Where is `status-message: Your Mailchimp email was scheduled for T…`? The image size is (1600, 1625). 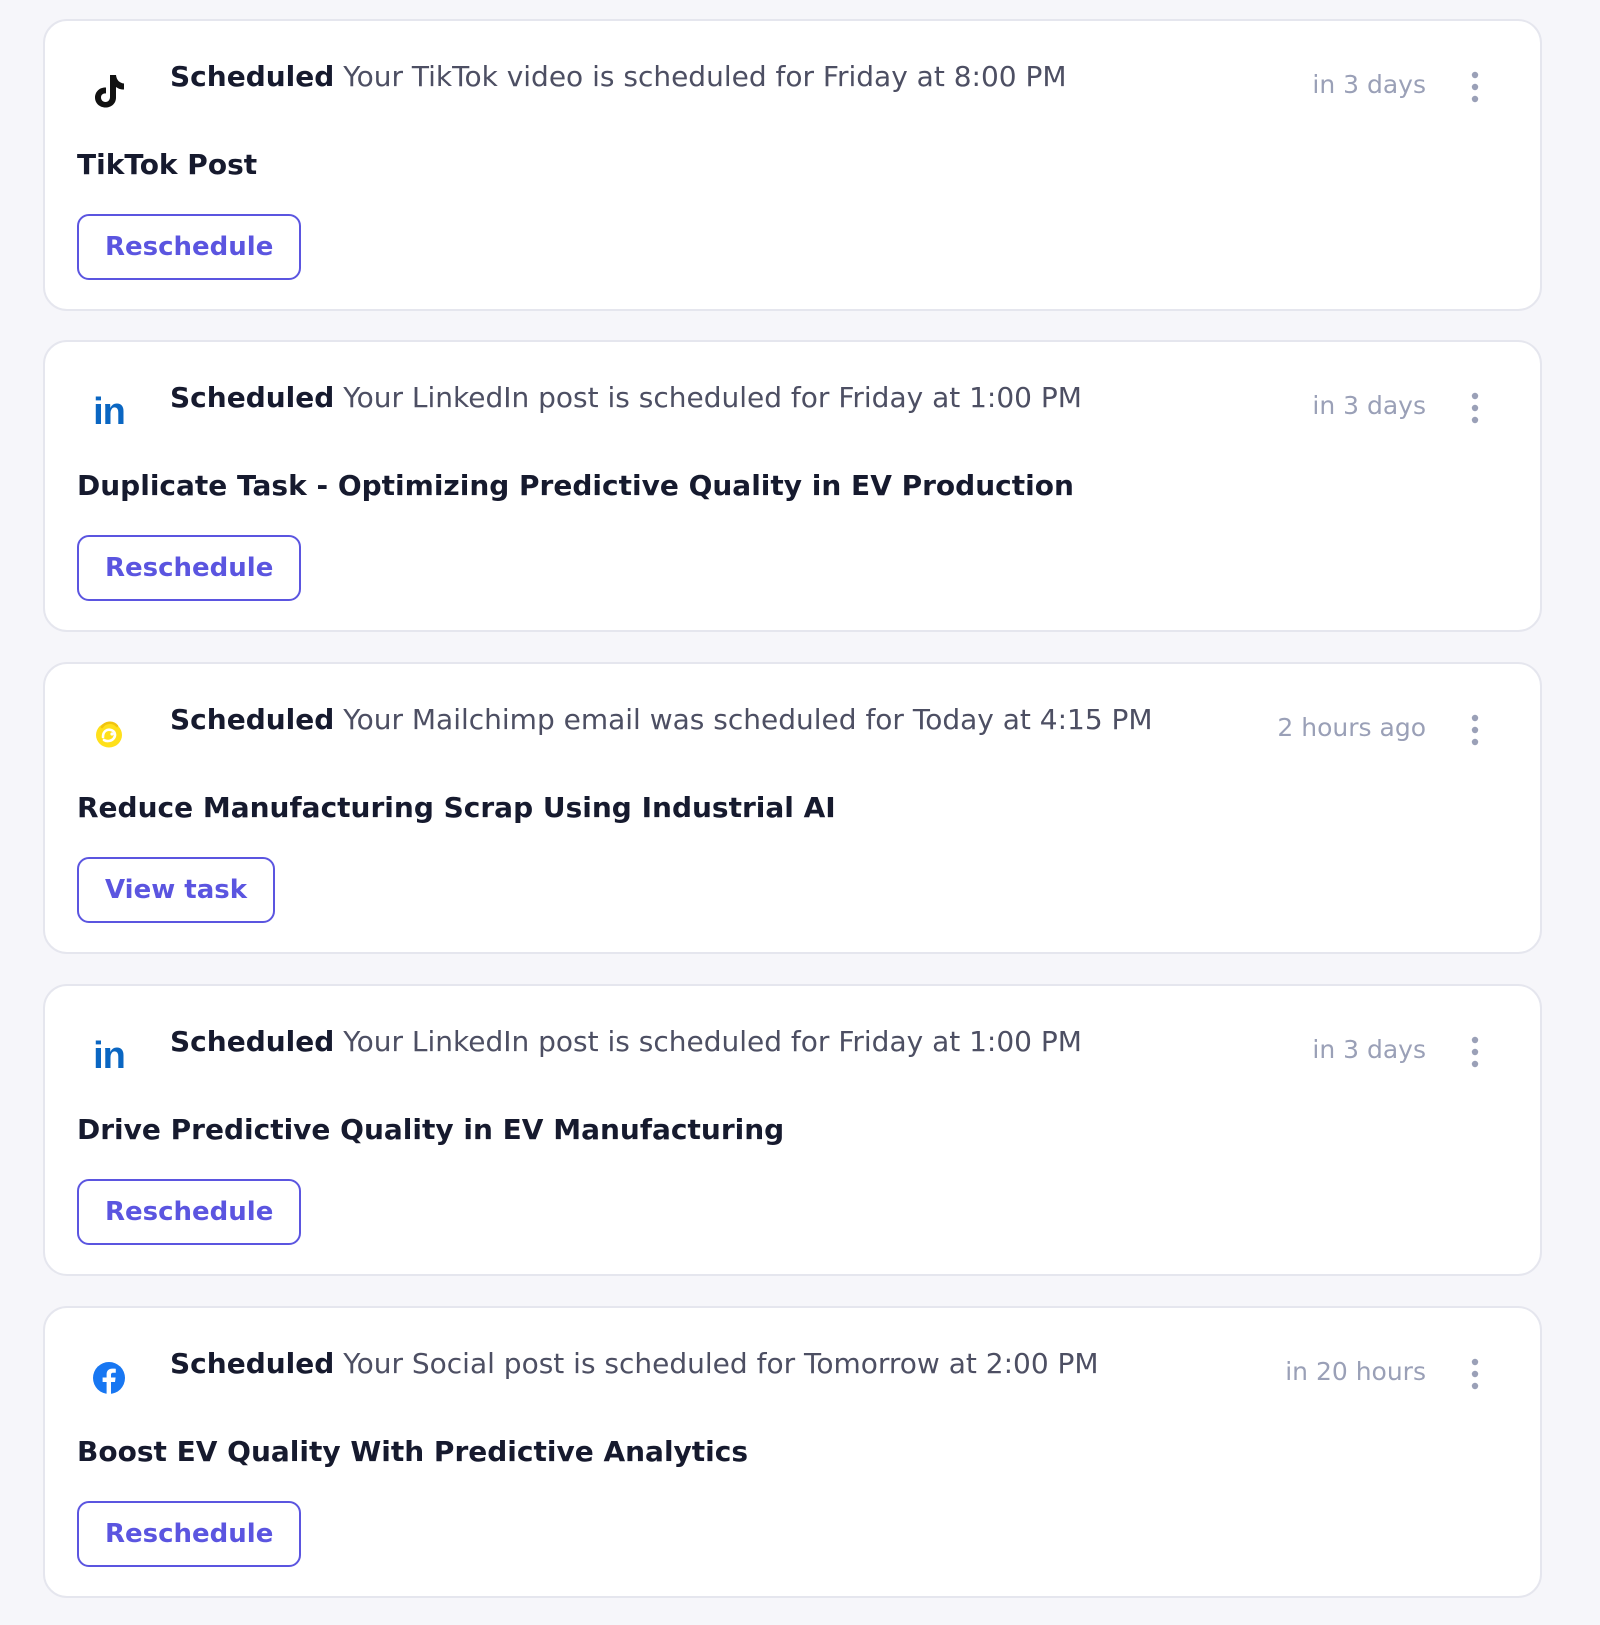
status-message: Your Mailchimp email was scheduled for T… is located at coordinates (748, 719).